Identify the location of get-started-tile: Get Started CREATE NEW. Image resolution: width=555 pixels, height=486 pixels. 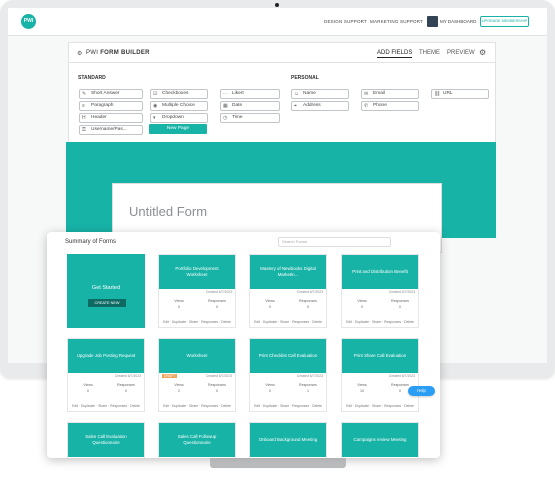
(106, 291).